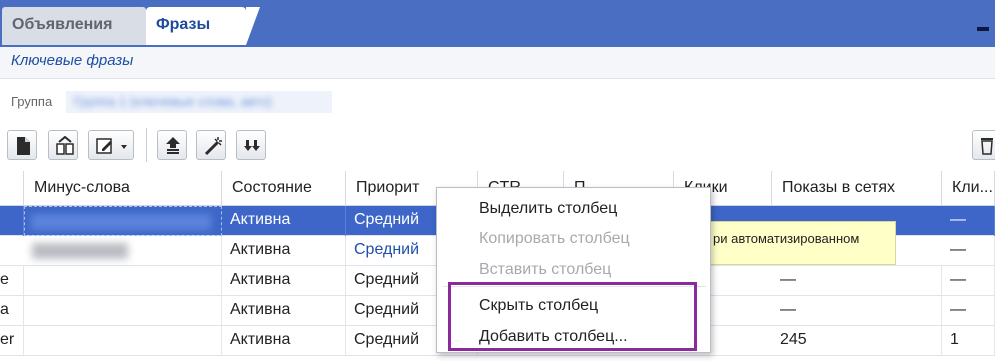 Image resolution: width=995 pixels, height=361 pixels. I want to click on delete-button, so click(983, 145).